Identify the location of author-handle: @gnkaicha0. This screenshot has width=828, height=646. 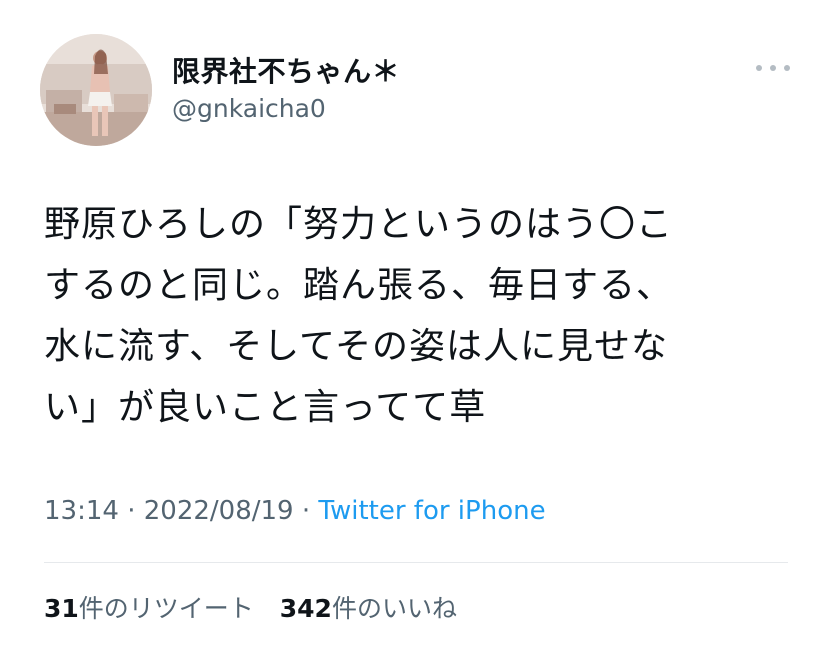
(249, 108).